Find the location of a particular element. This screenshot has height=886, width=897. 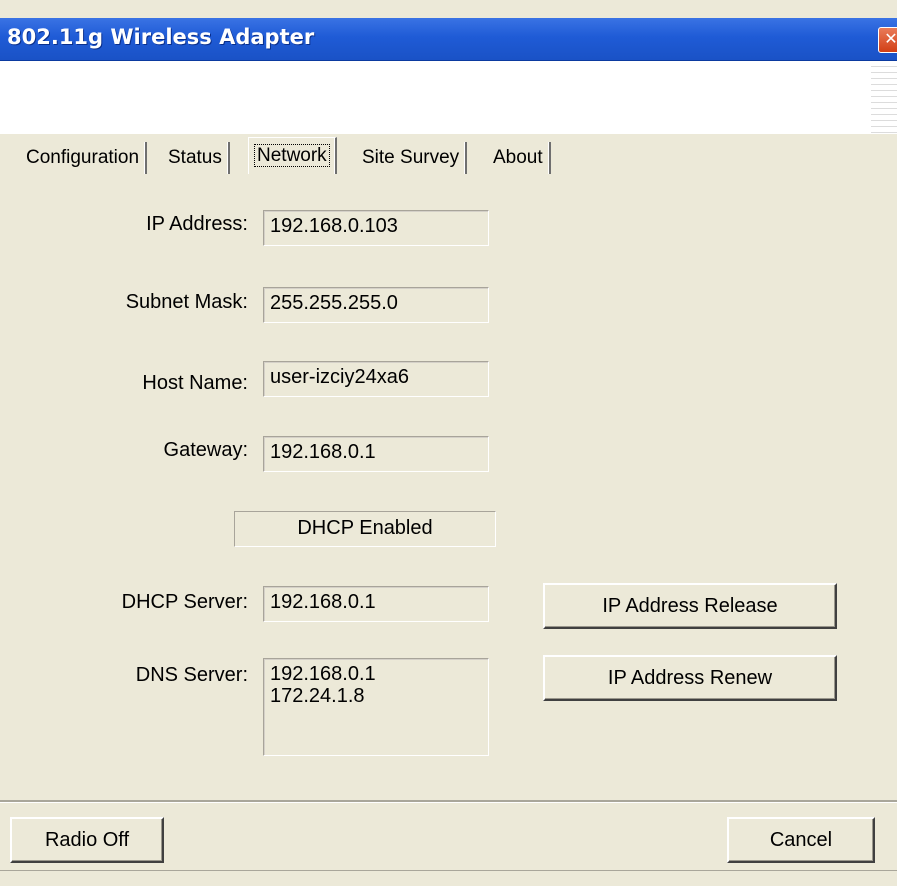

tab-site-survey-label: Site Survey is located at coordinates (411, 157).